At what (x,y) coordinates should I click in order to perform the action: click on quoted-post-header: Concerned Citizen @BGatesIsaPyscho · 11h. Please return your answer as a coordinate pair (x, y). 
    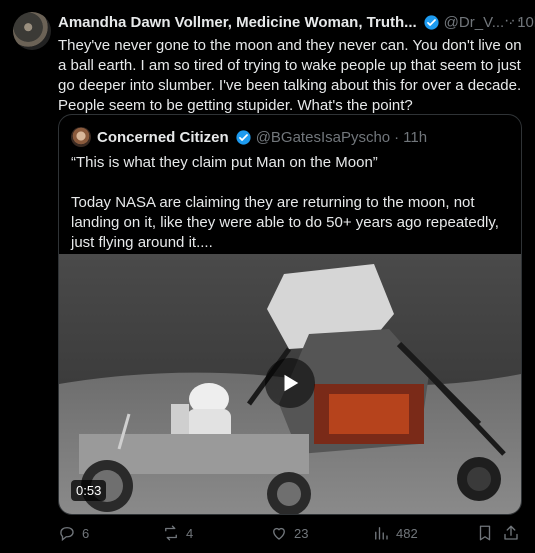
    Looking at the image, I should click on (249, 137).